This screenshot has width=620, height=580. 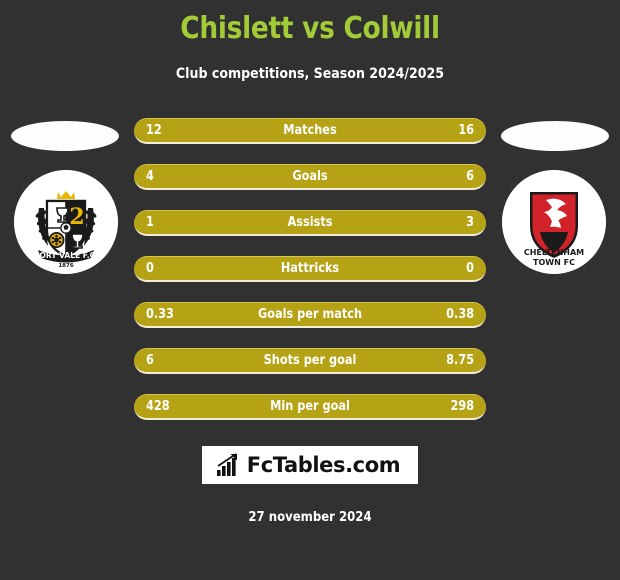 I want to click on stat-label: Matches, so click(x=310, y=130).